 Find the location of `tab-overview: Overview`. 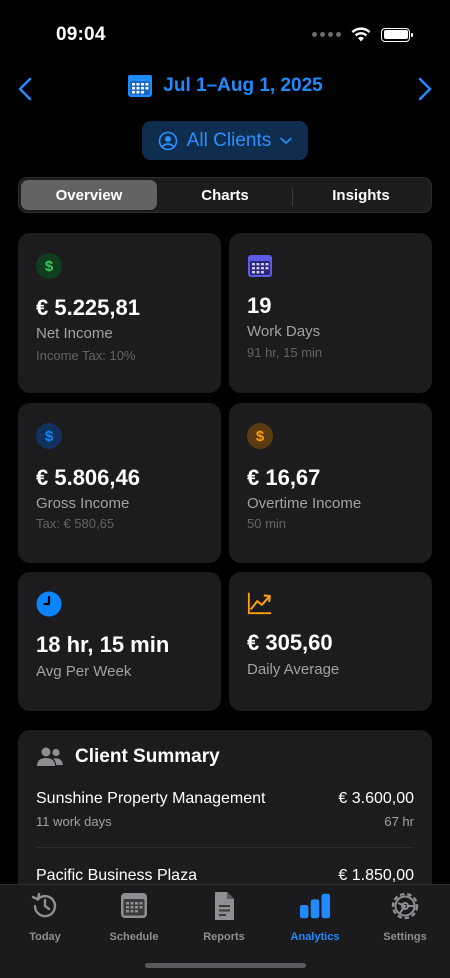

tab-overview: Overview is located at coordinates (89, 195).